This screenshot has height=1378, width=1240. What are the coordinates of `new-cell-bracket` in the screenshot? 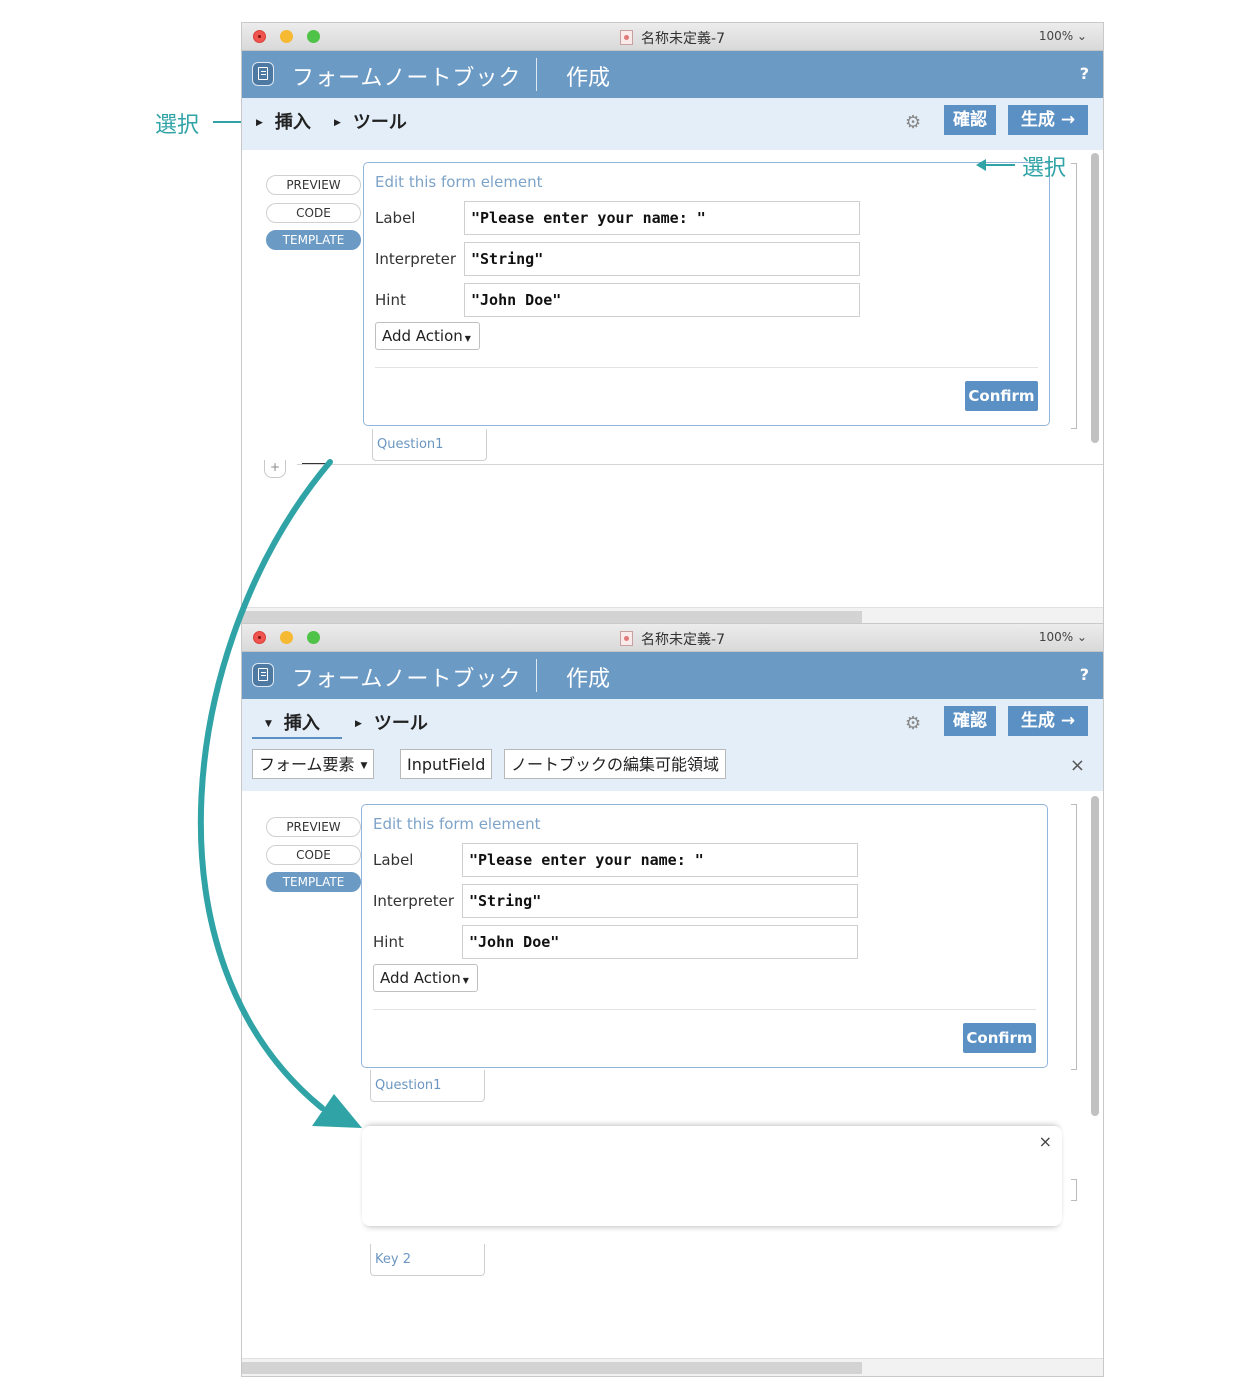 It's located at (1074, 1190).